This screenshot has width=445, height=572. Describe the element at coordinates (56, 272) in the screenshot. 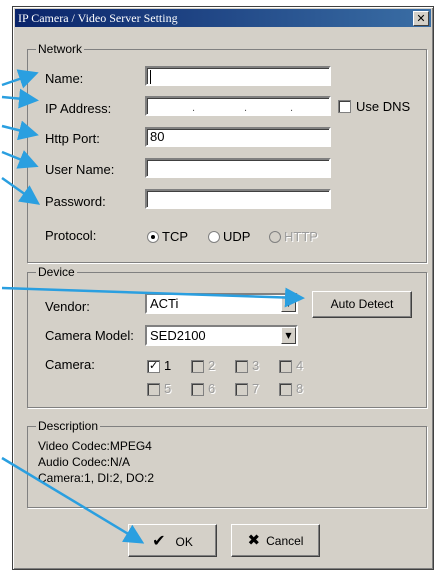

I see `device-legend: Device` at that location.